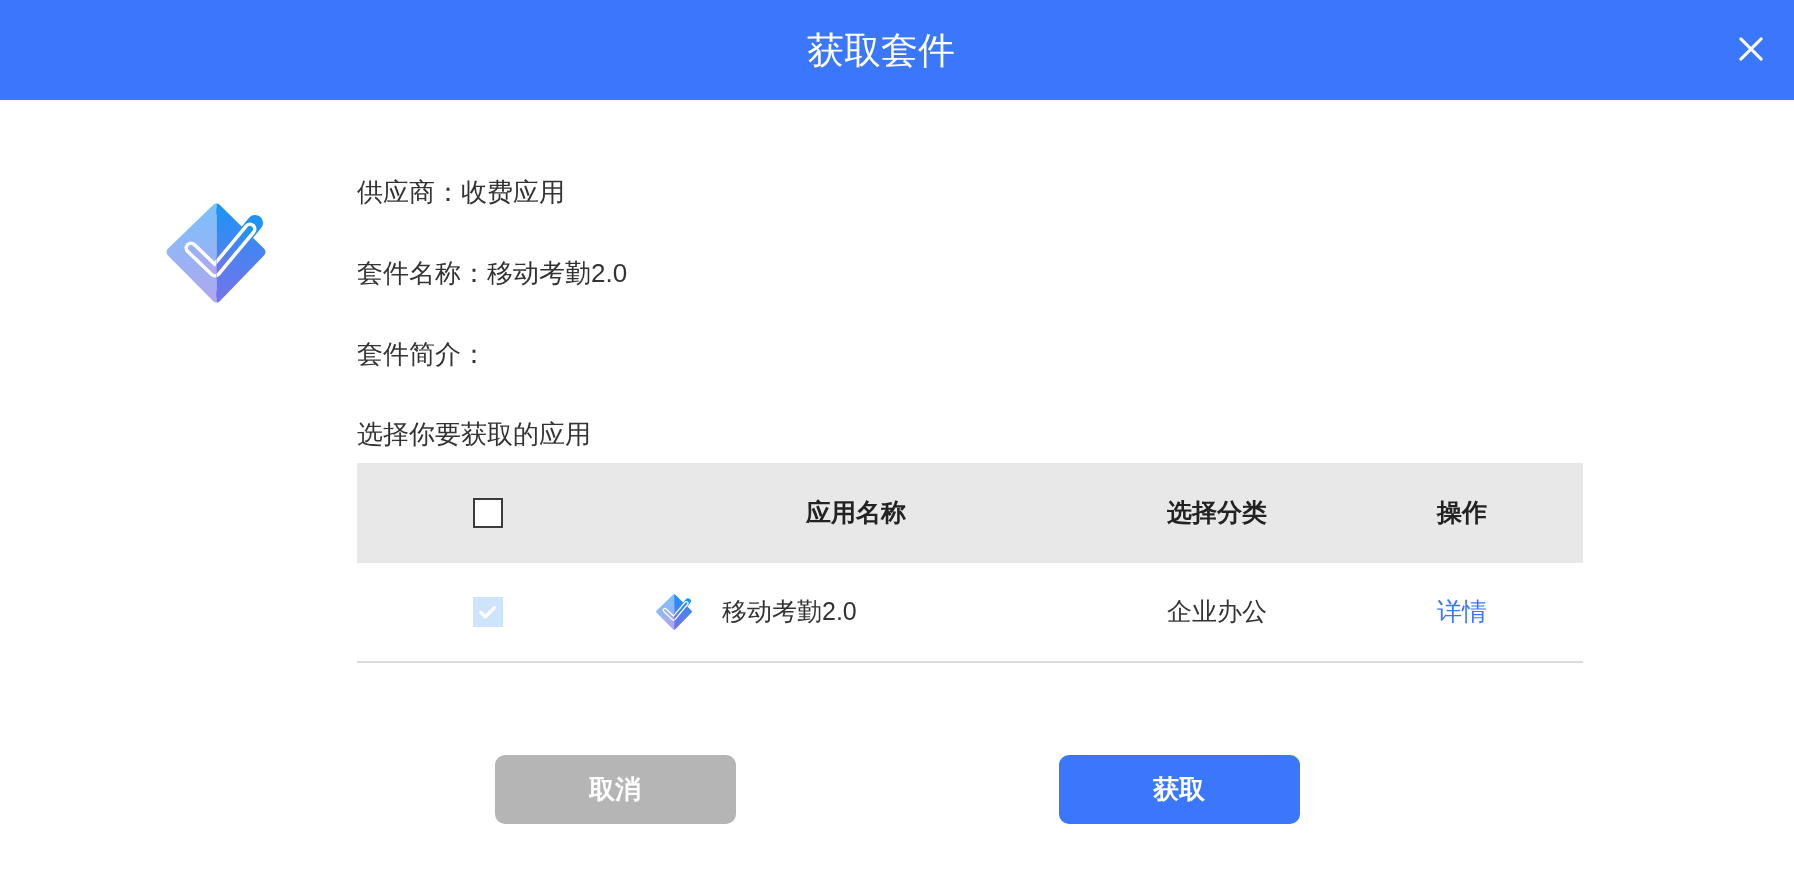 The width and height of the screenshot is (1794, 876). I want to click on app-category: 企业办公, so click(1217, 612).